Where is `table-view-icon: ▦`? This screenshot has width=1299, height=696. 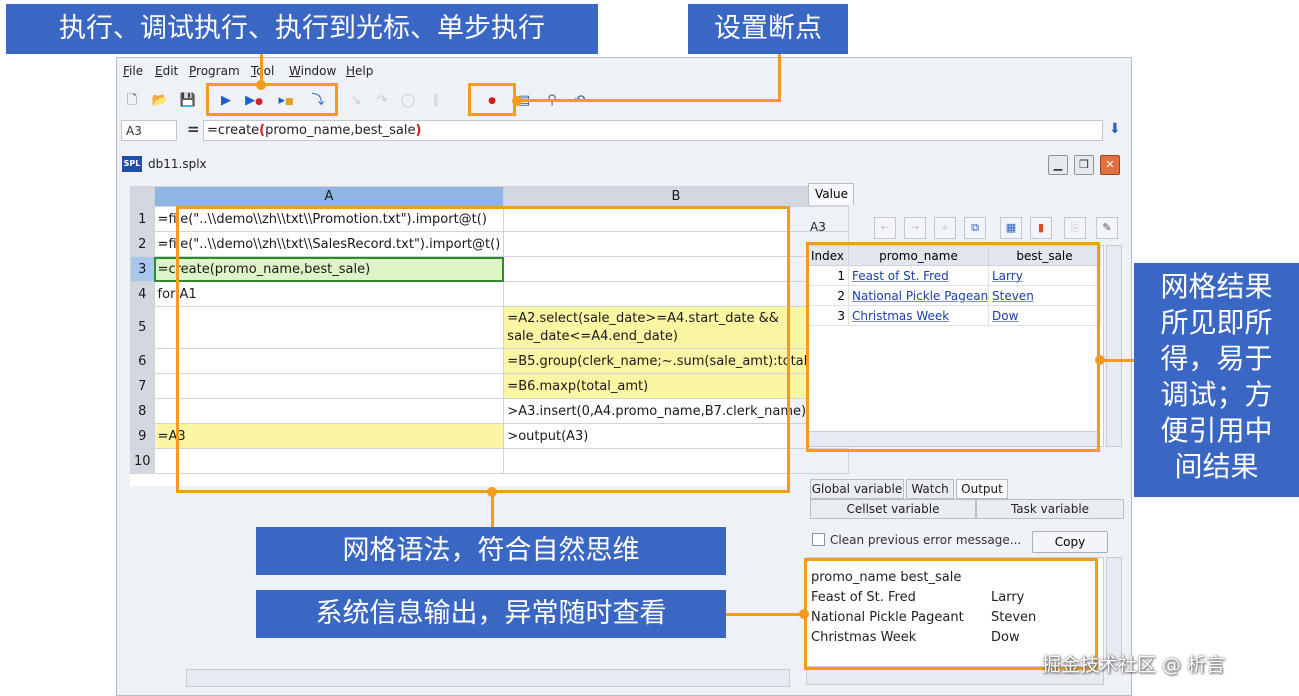
table-view-icon: ▦ is located at coordinates (1011, 228).